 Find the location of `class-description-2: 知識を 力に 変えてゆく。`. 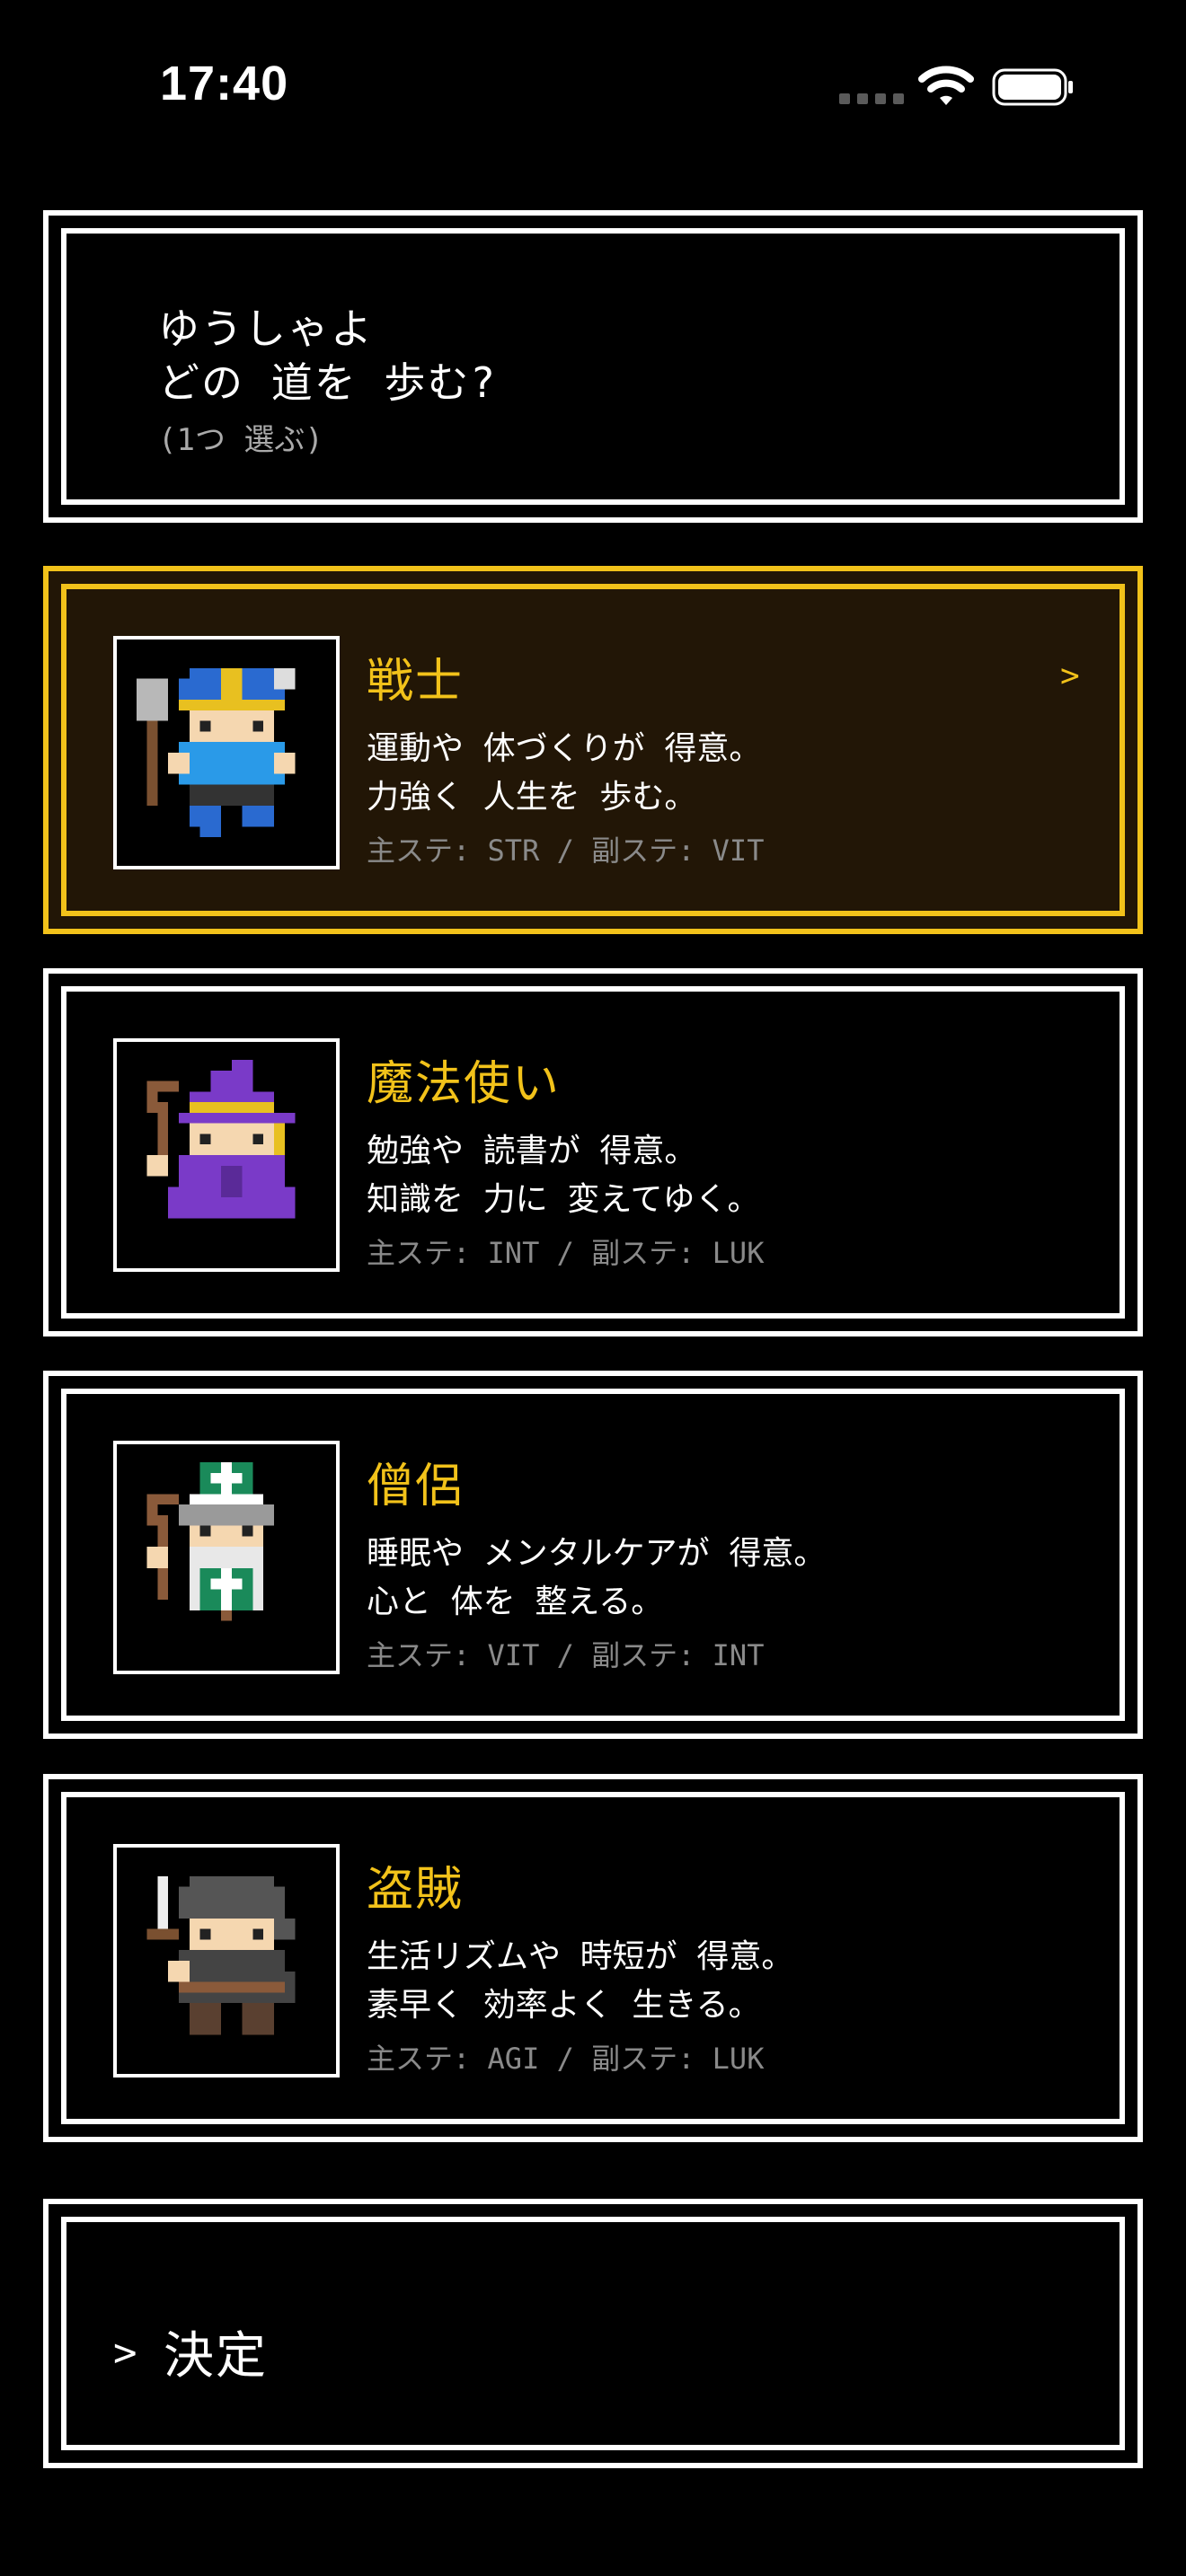

class-description-2: 知識を 力に 変えてゆく。 is located at coordinates (563, 1199).